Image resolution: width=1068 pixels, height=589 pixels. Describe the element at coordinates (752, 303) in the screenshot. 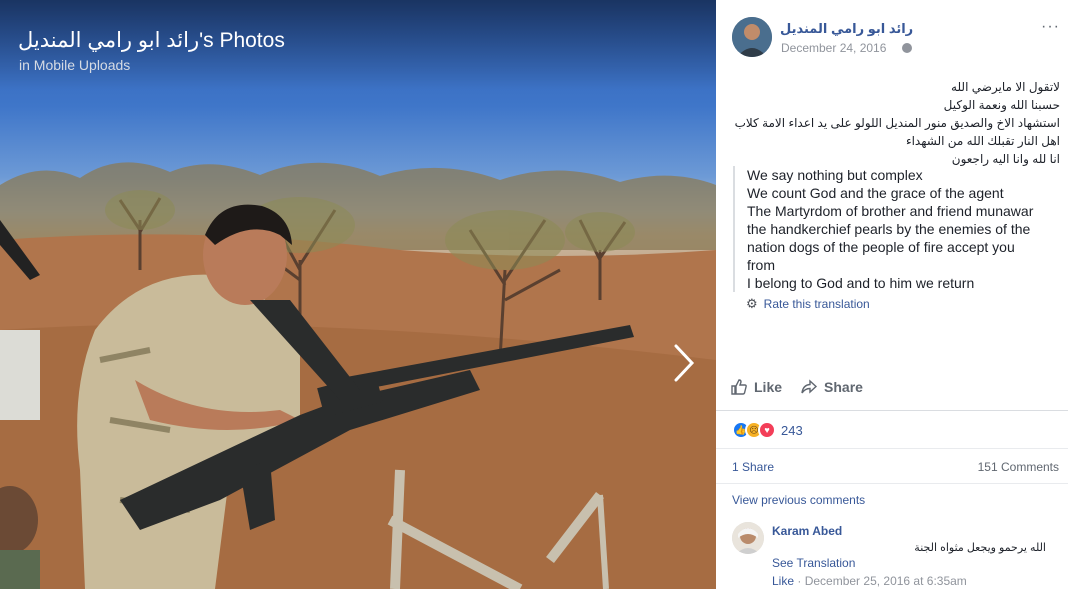

I see `gear-icon: ⚙` at that location.